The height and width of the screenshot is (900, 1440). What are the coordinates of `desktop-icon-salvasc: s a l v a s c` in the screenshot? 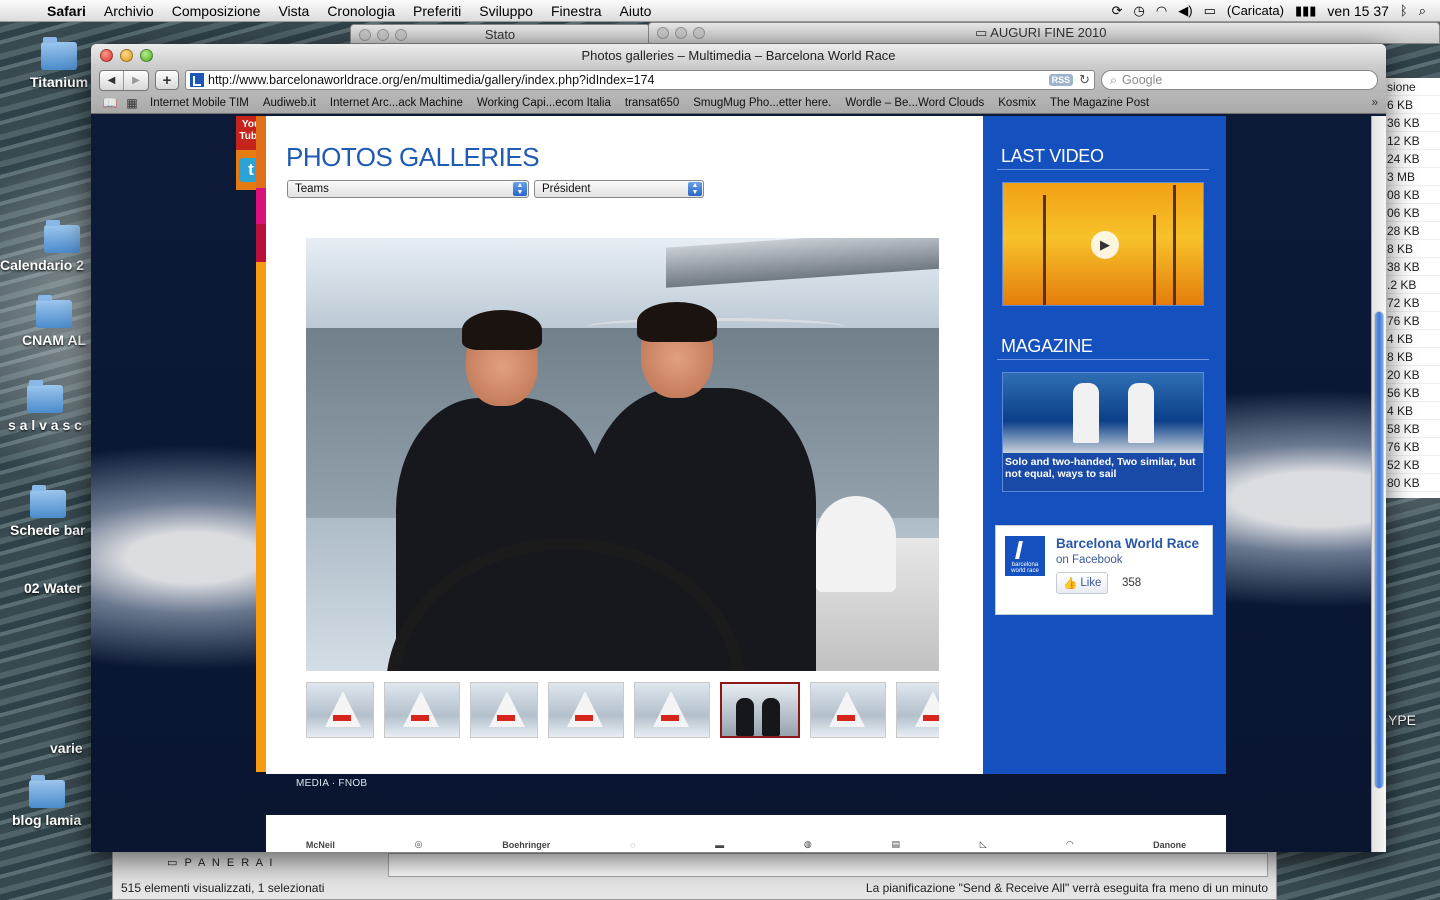 It's located at (45, 406).